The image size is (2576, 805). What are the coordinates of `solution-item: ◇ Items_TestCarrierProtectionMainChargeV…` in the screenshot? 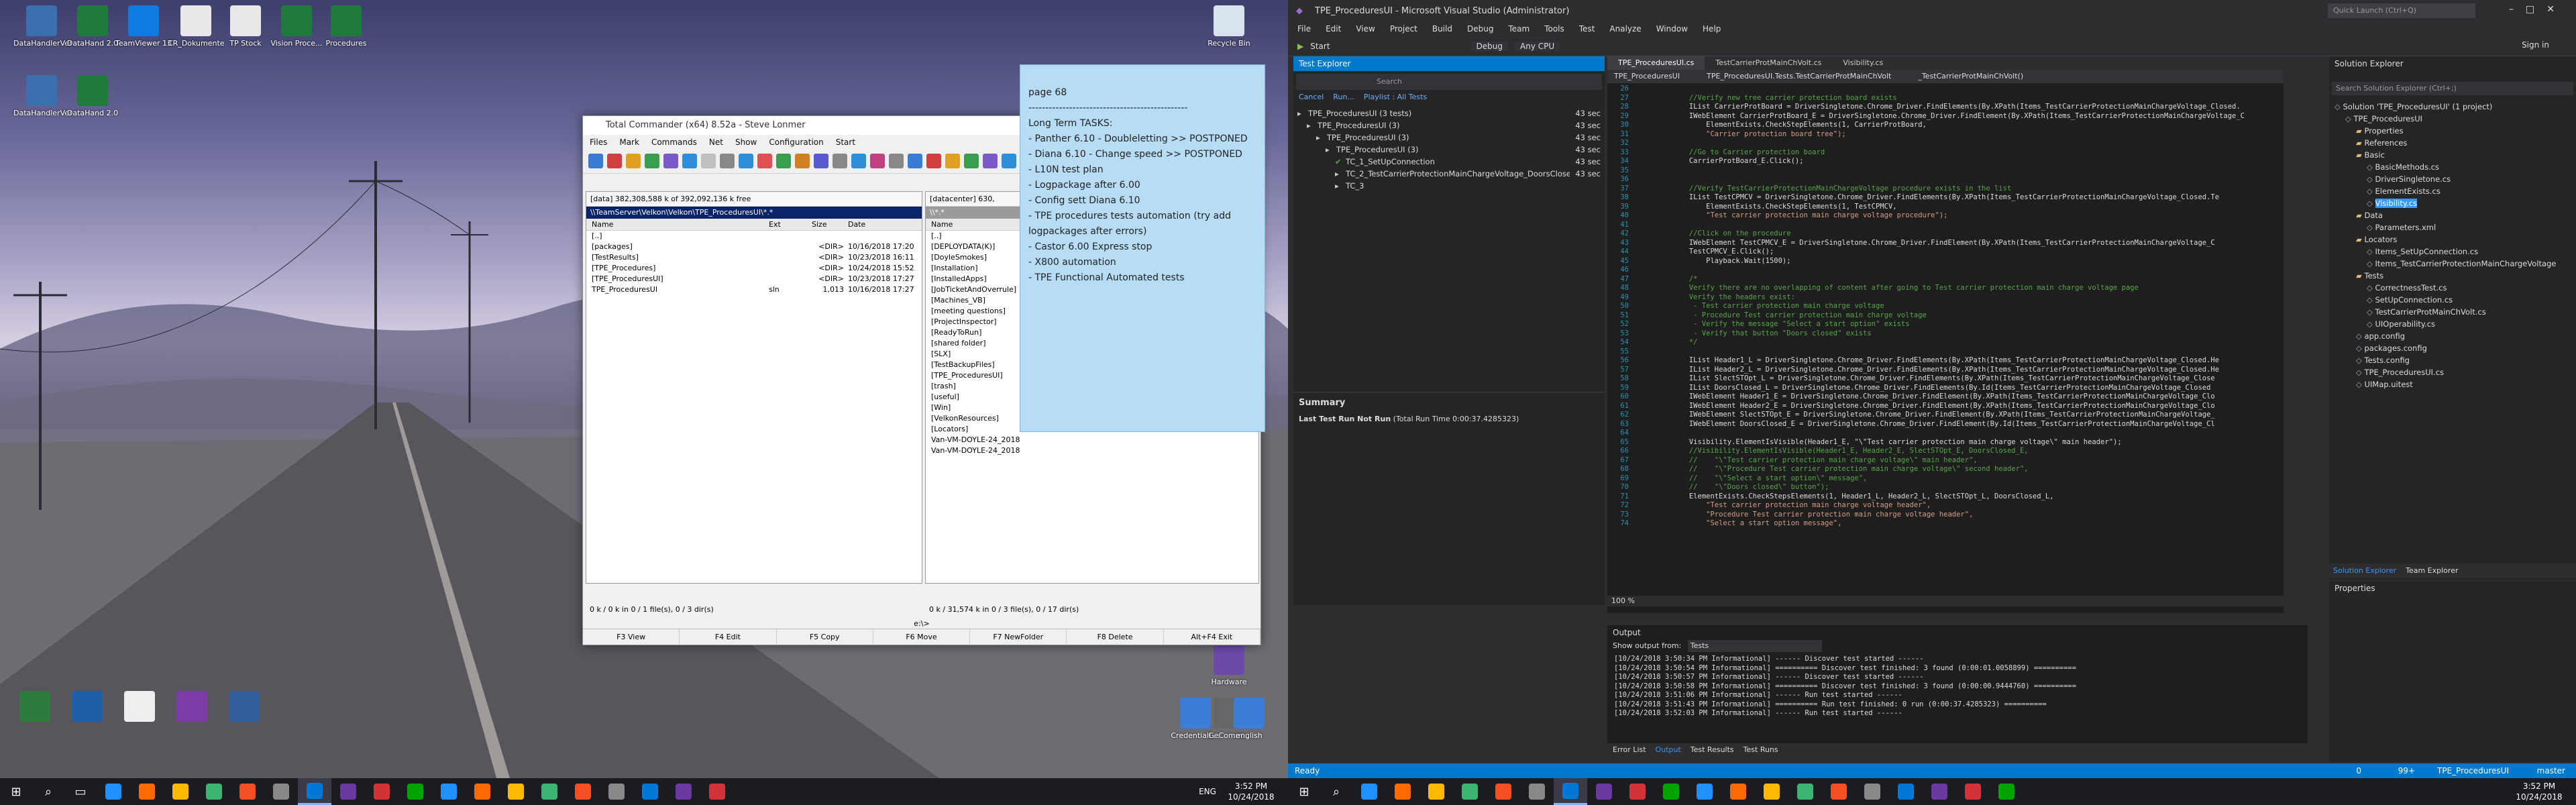 It's located at (2452, 264).